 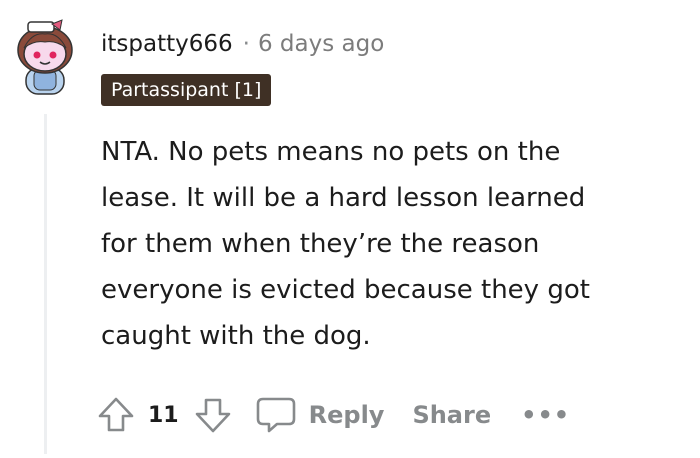 What do you see at coordinates (321, 44) in the screenshot?
I see `timestamp-link: 6 days ago` at bounding box center [321, 44].